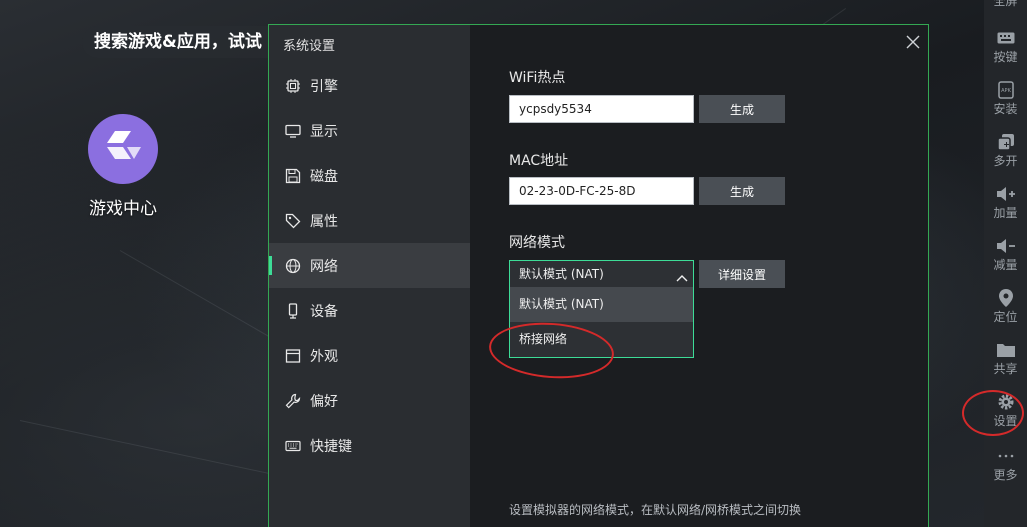 This screenshot has width=1027, height=527. What do you see at coordinates (293, 221) in the screenshot?
I see `tag-icon` at bounding box center [293, 221].